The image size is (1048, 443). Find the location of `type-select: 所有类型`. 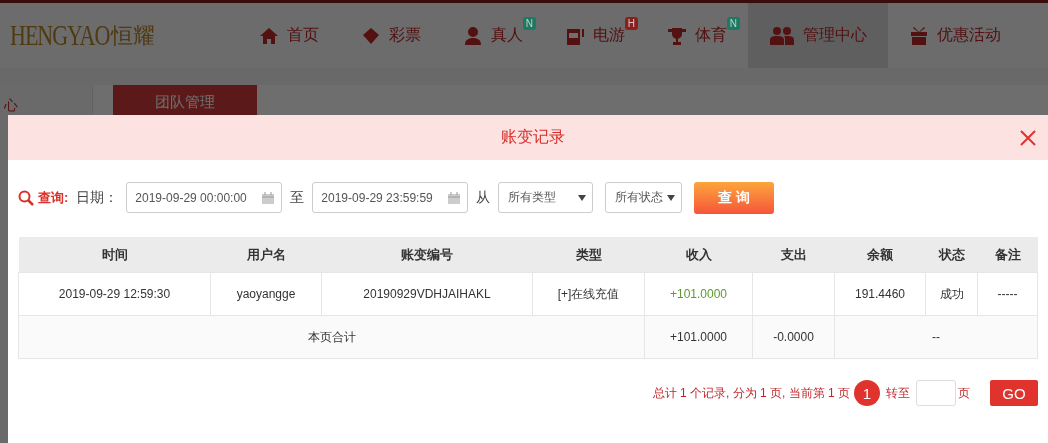

type-select: 所有类型 is located at coordinates (546, 197).